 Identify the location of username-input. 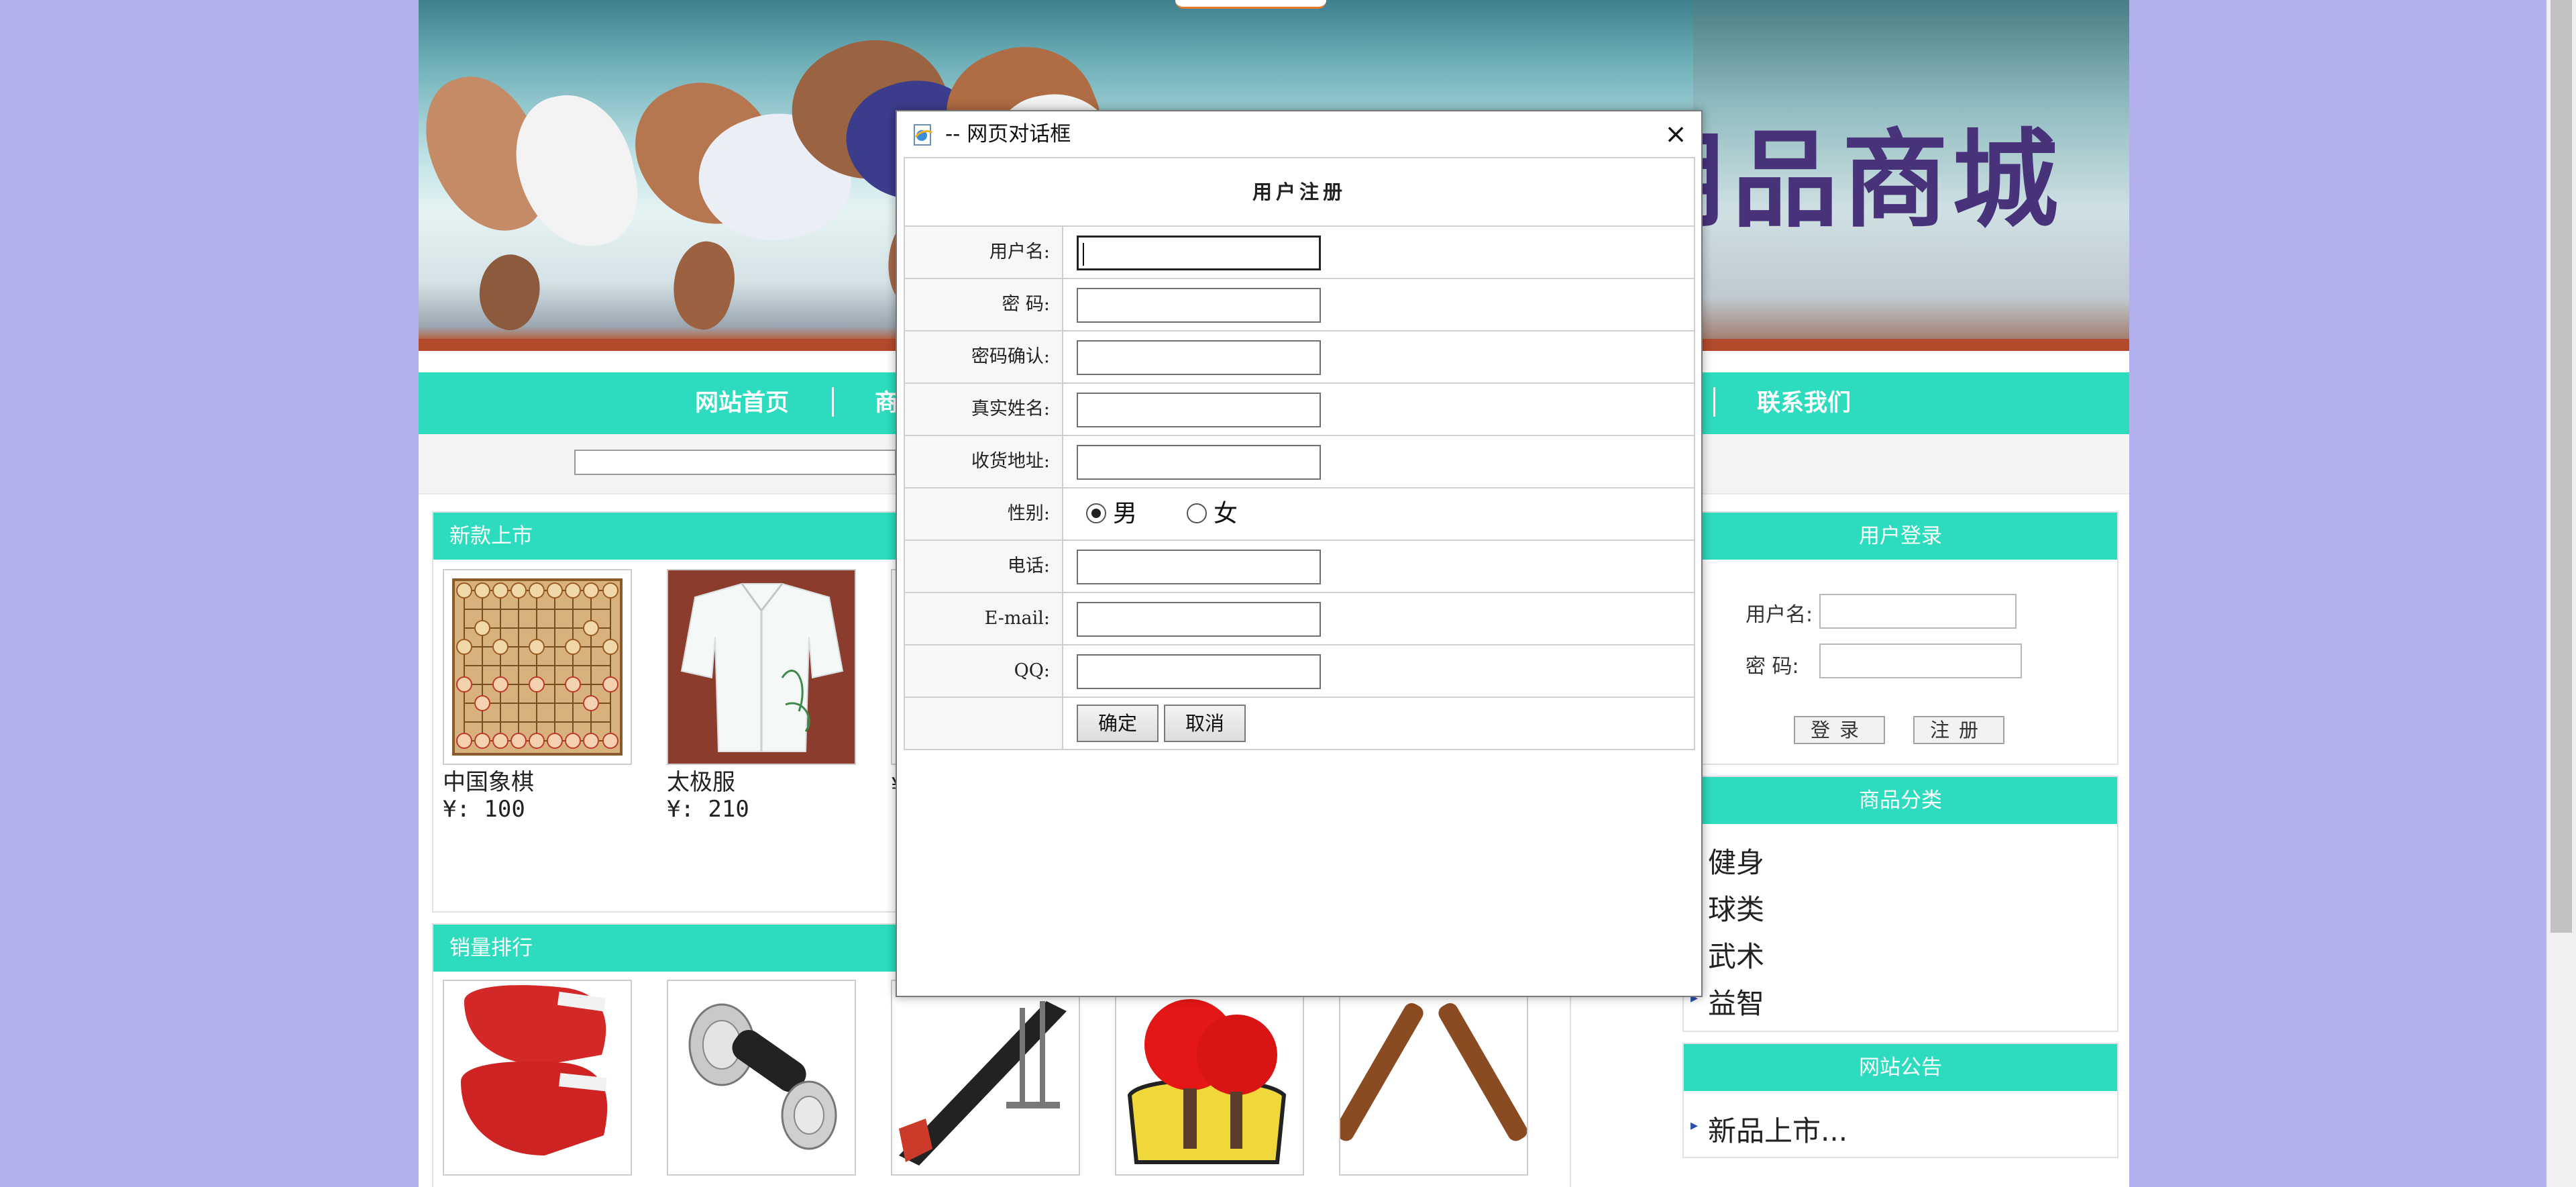
(1199, 253).